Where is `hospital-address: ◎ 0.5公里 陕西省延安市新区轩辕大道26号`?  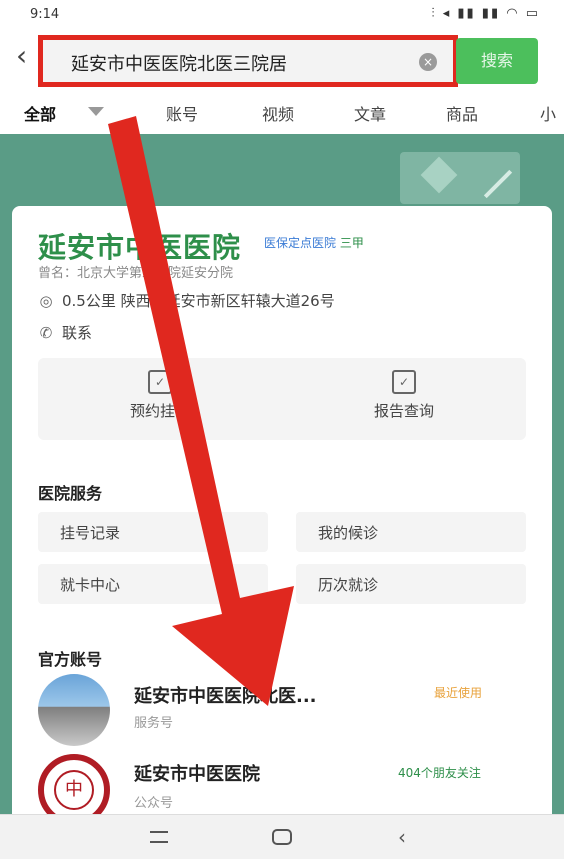
hospital-address: ◎ 0.5公里 陕西省延安市新区轩辕大道26号 is located at coordinates (186, 300).